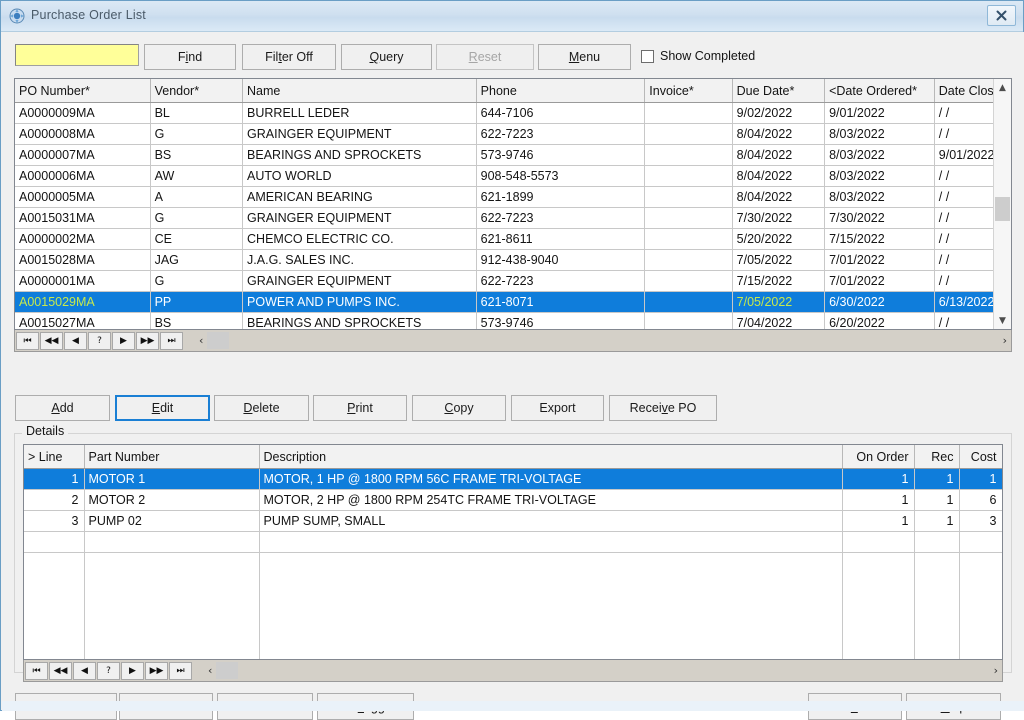 This screenshot has height=720, width=1024. I want to click on receive-accel: v, so click(664, 408).